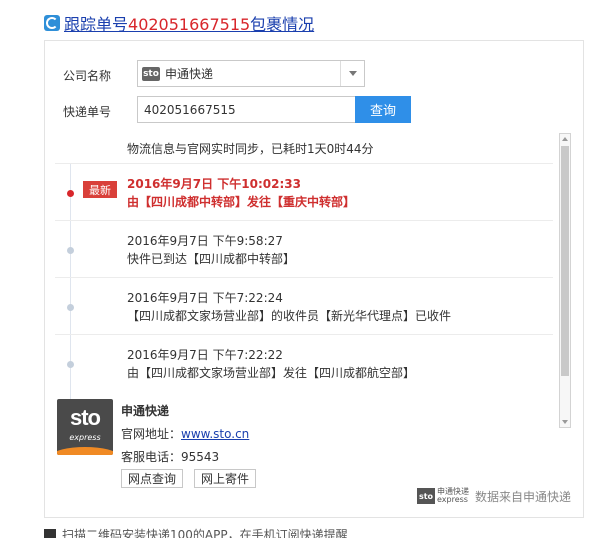  I want to click on company-site-link: www.sto.cn, so click(215, 434).